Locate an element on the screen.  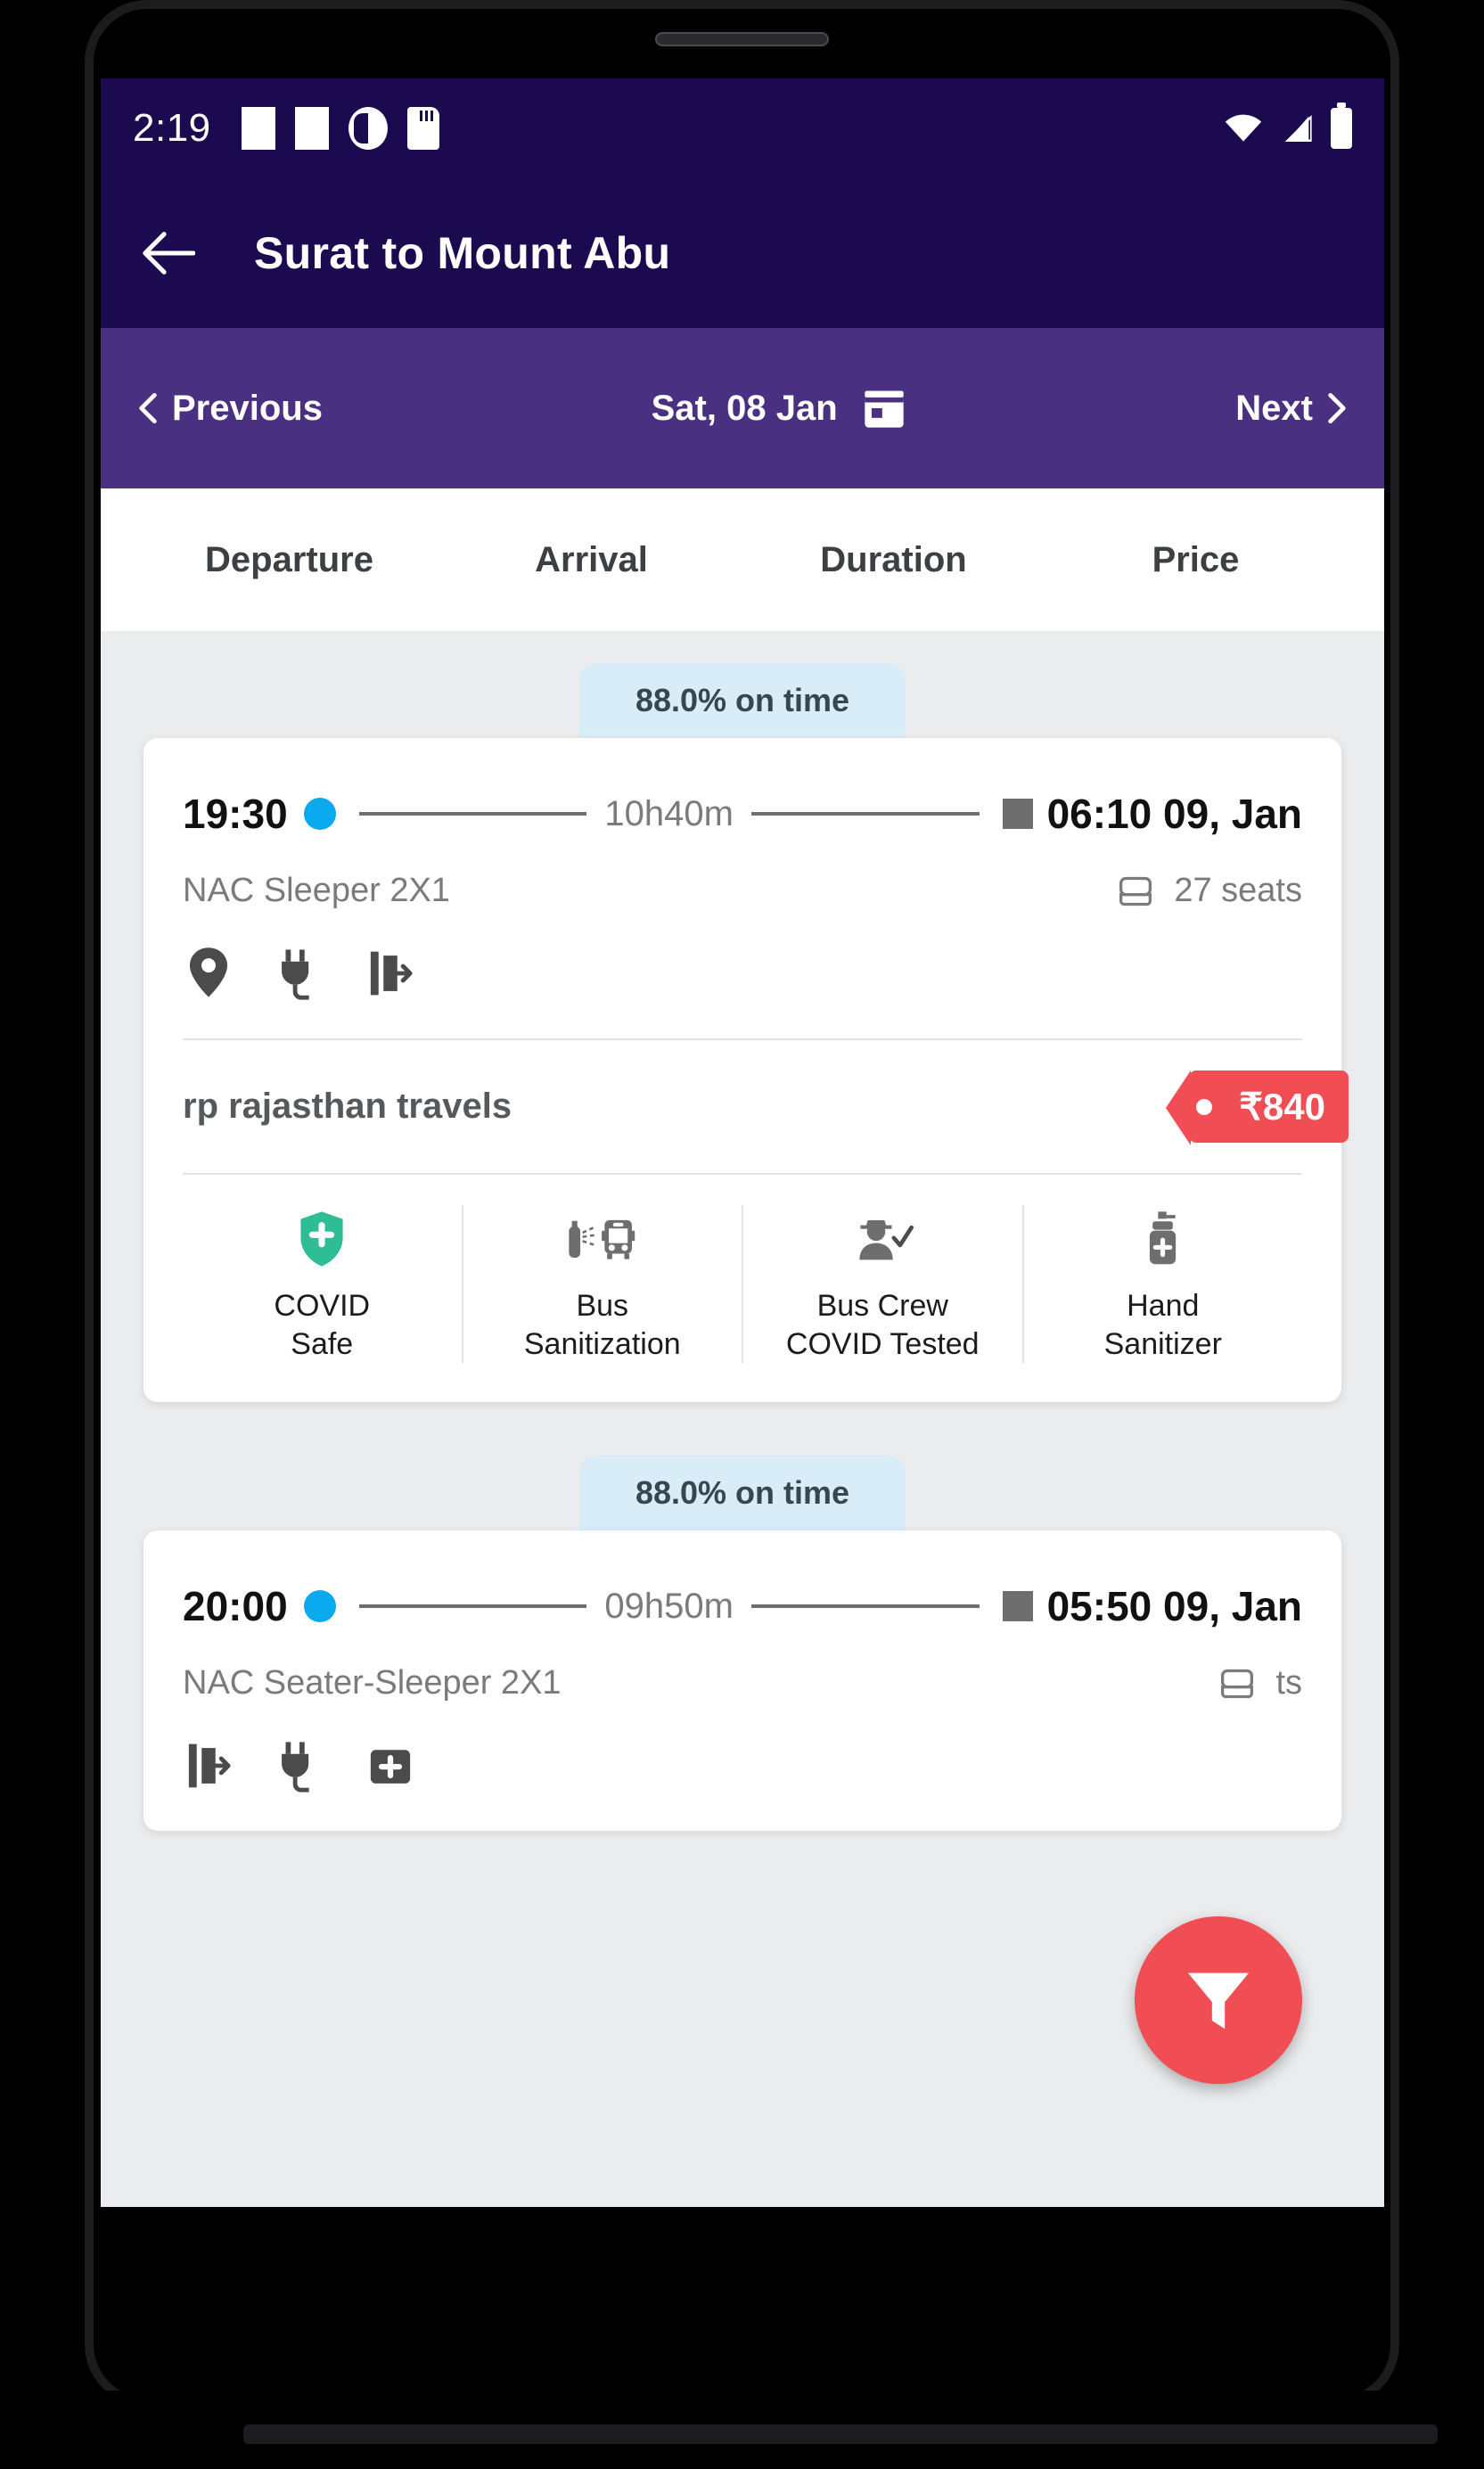
crew-tested-icon-wrap is located at coordinates (882, 1239).